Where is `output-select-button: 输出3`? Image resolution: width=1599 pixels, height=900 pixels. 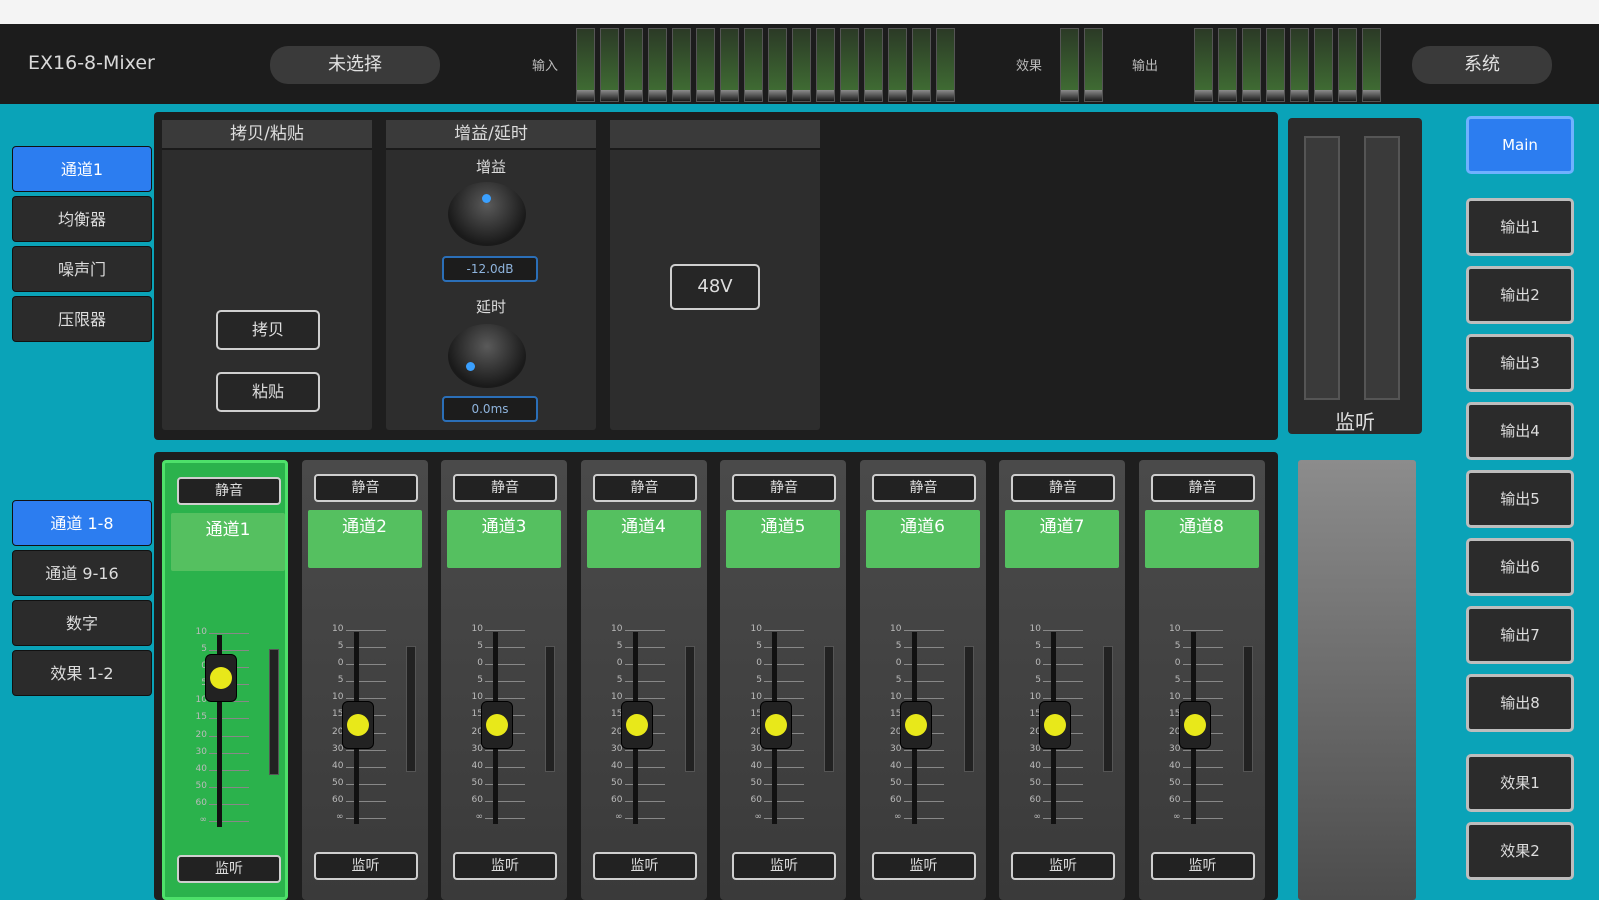
output-select-button: 输出3 is located at coordinates (1520, 363).